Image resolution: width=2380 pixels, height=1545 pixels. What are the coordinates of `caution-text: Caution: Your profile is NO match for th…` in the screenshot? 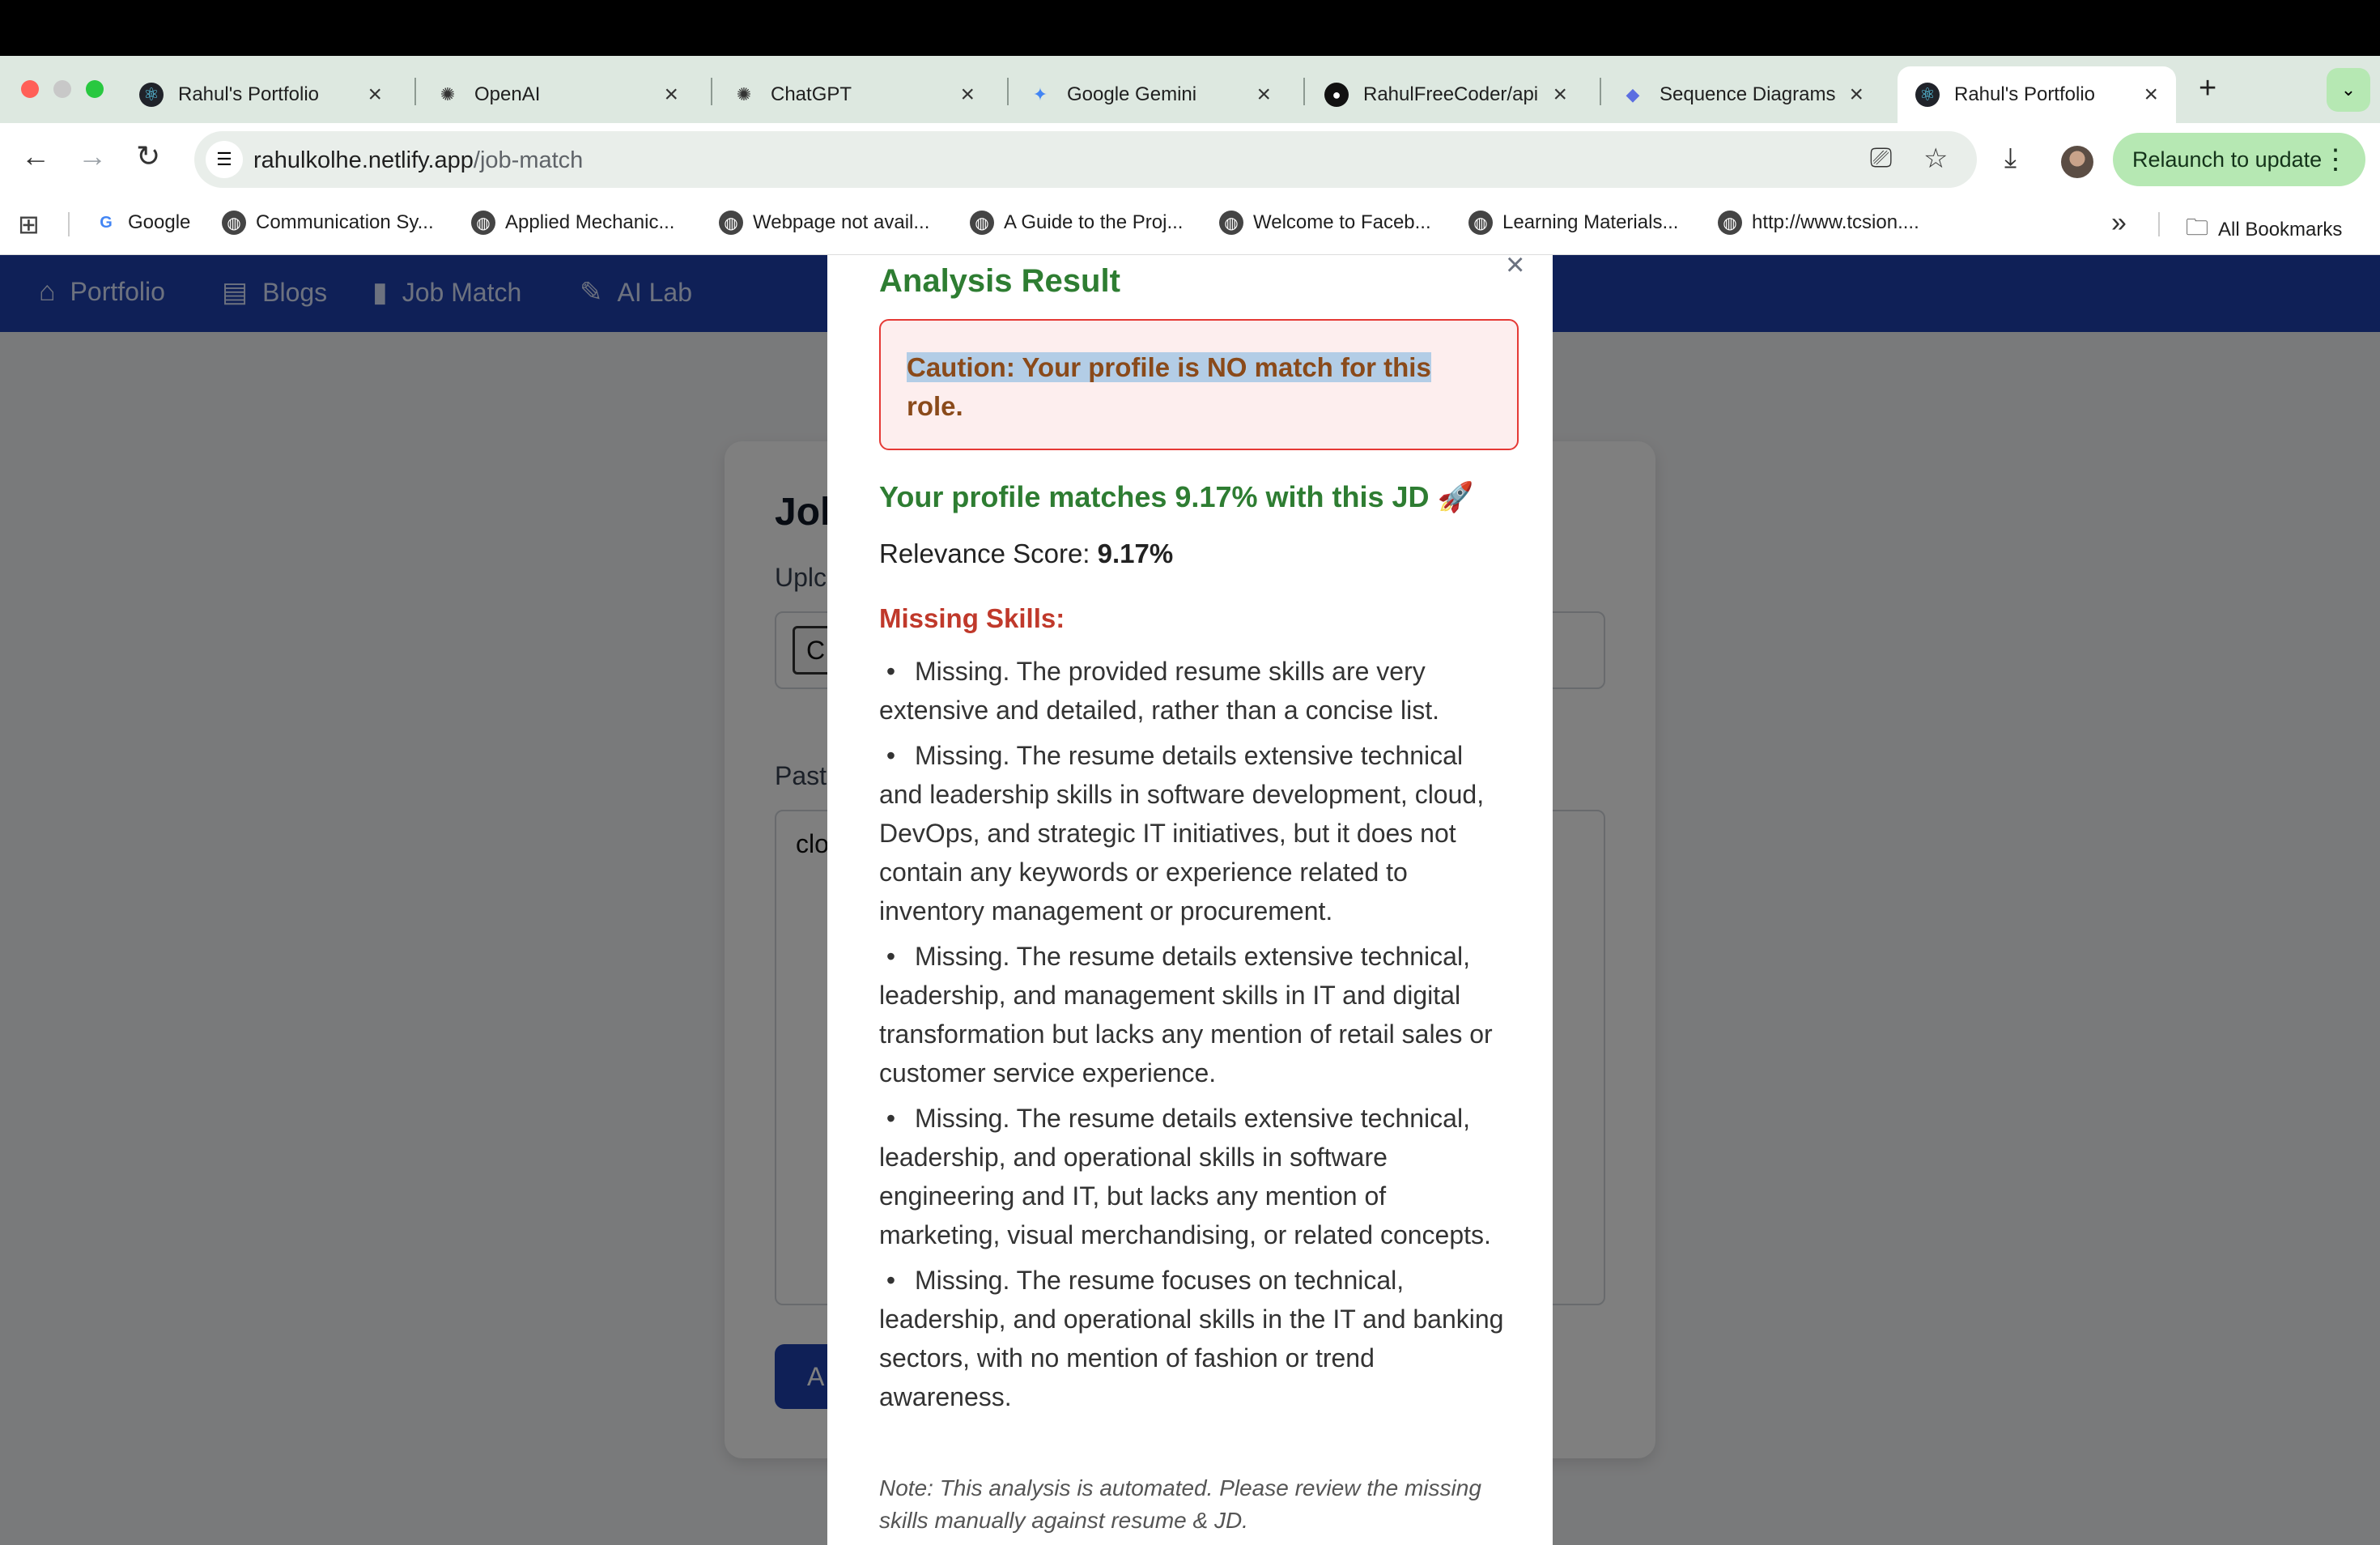 It's located at (1169, 386).